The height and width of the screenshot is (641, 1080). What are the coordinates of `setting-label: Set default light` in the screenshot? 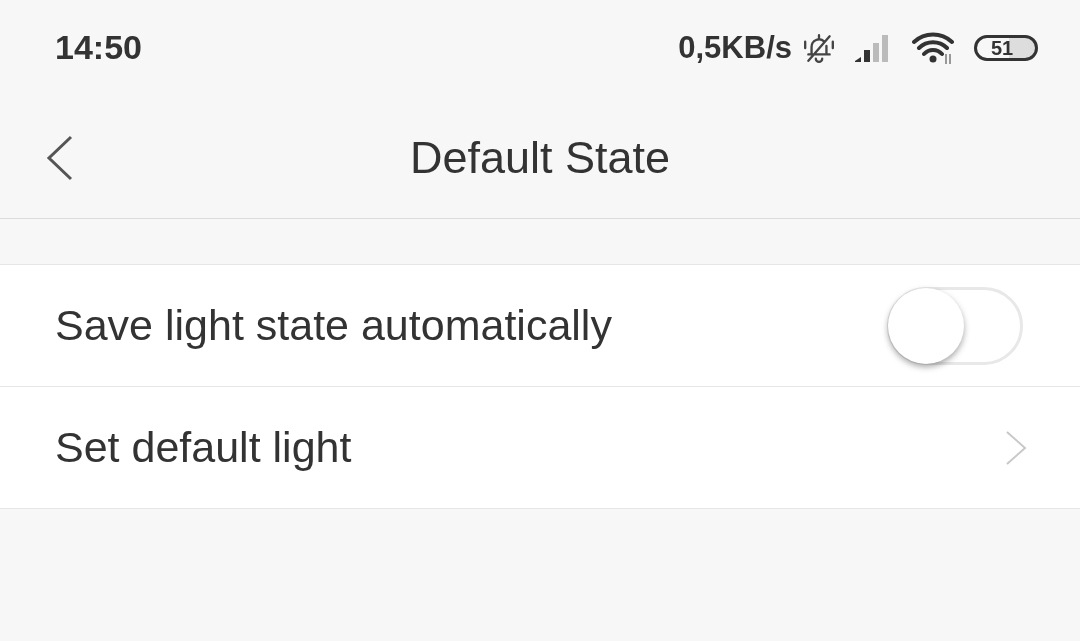 It's located at (203, 447).